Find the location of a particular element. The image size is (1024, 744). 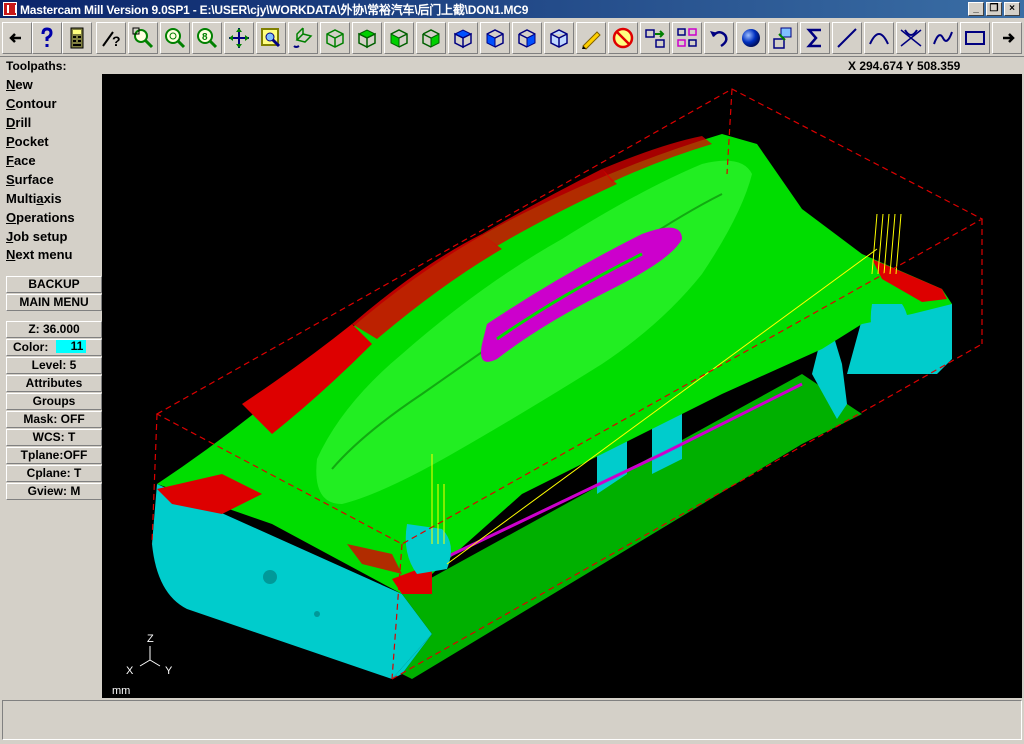

back-arrow-icon is located at coordinates (15, 38).